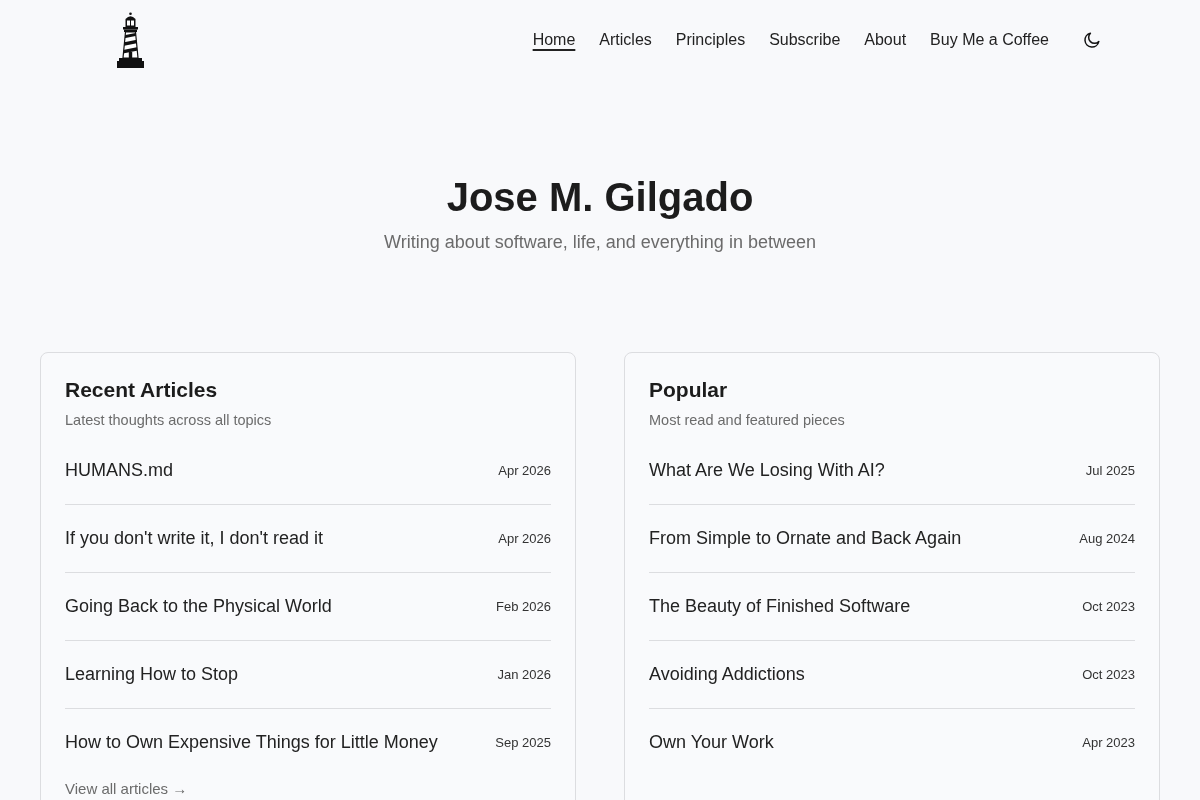 The image size is (1200, 800). I want to click on card-title: Popular, so click(689, 390).